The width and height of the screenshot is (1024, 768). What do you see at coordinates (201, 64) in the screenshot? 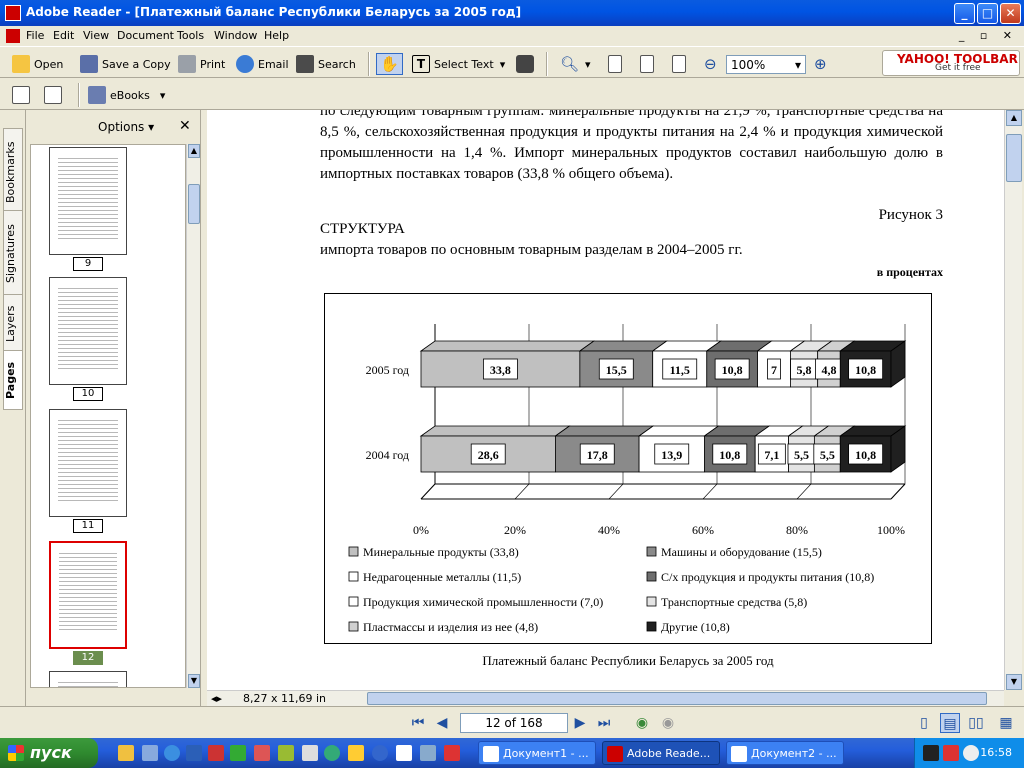
I see `print-button: Print` at bounding box center [201, 64].